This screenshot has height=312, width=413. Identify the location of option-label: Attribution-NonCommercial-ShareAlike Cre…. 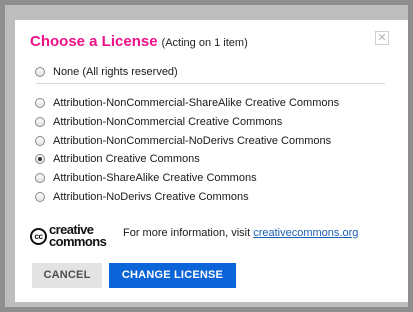
(196, 103).